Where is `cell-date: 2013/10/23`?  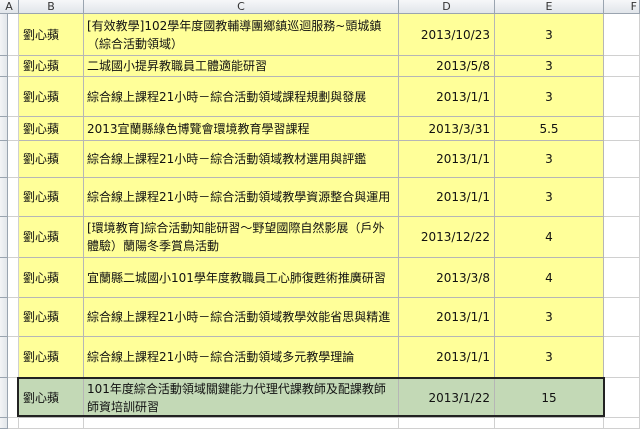
cell-date: 2013/10/23 is located at coordinates (447, 35).